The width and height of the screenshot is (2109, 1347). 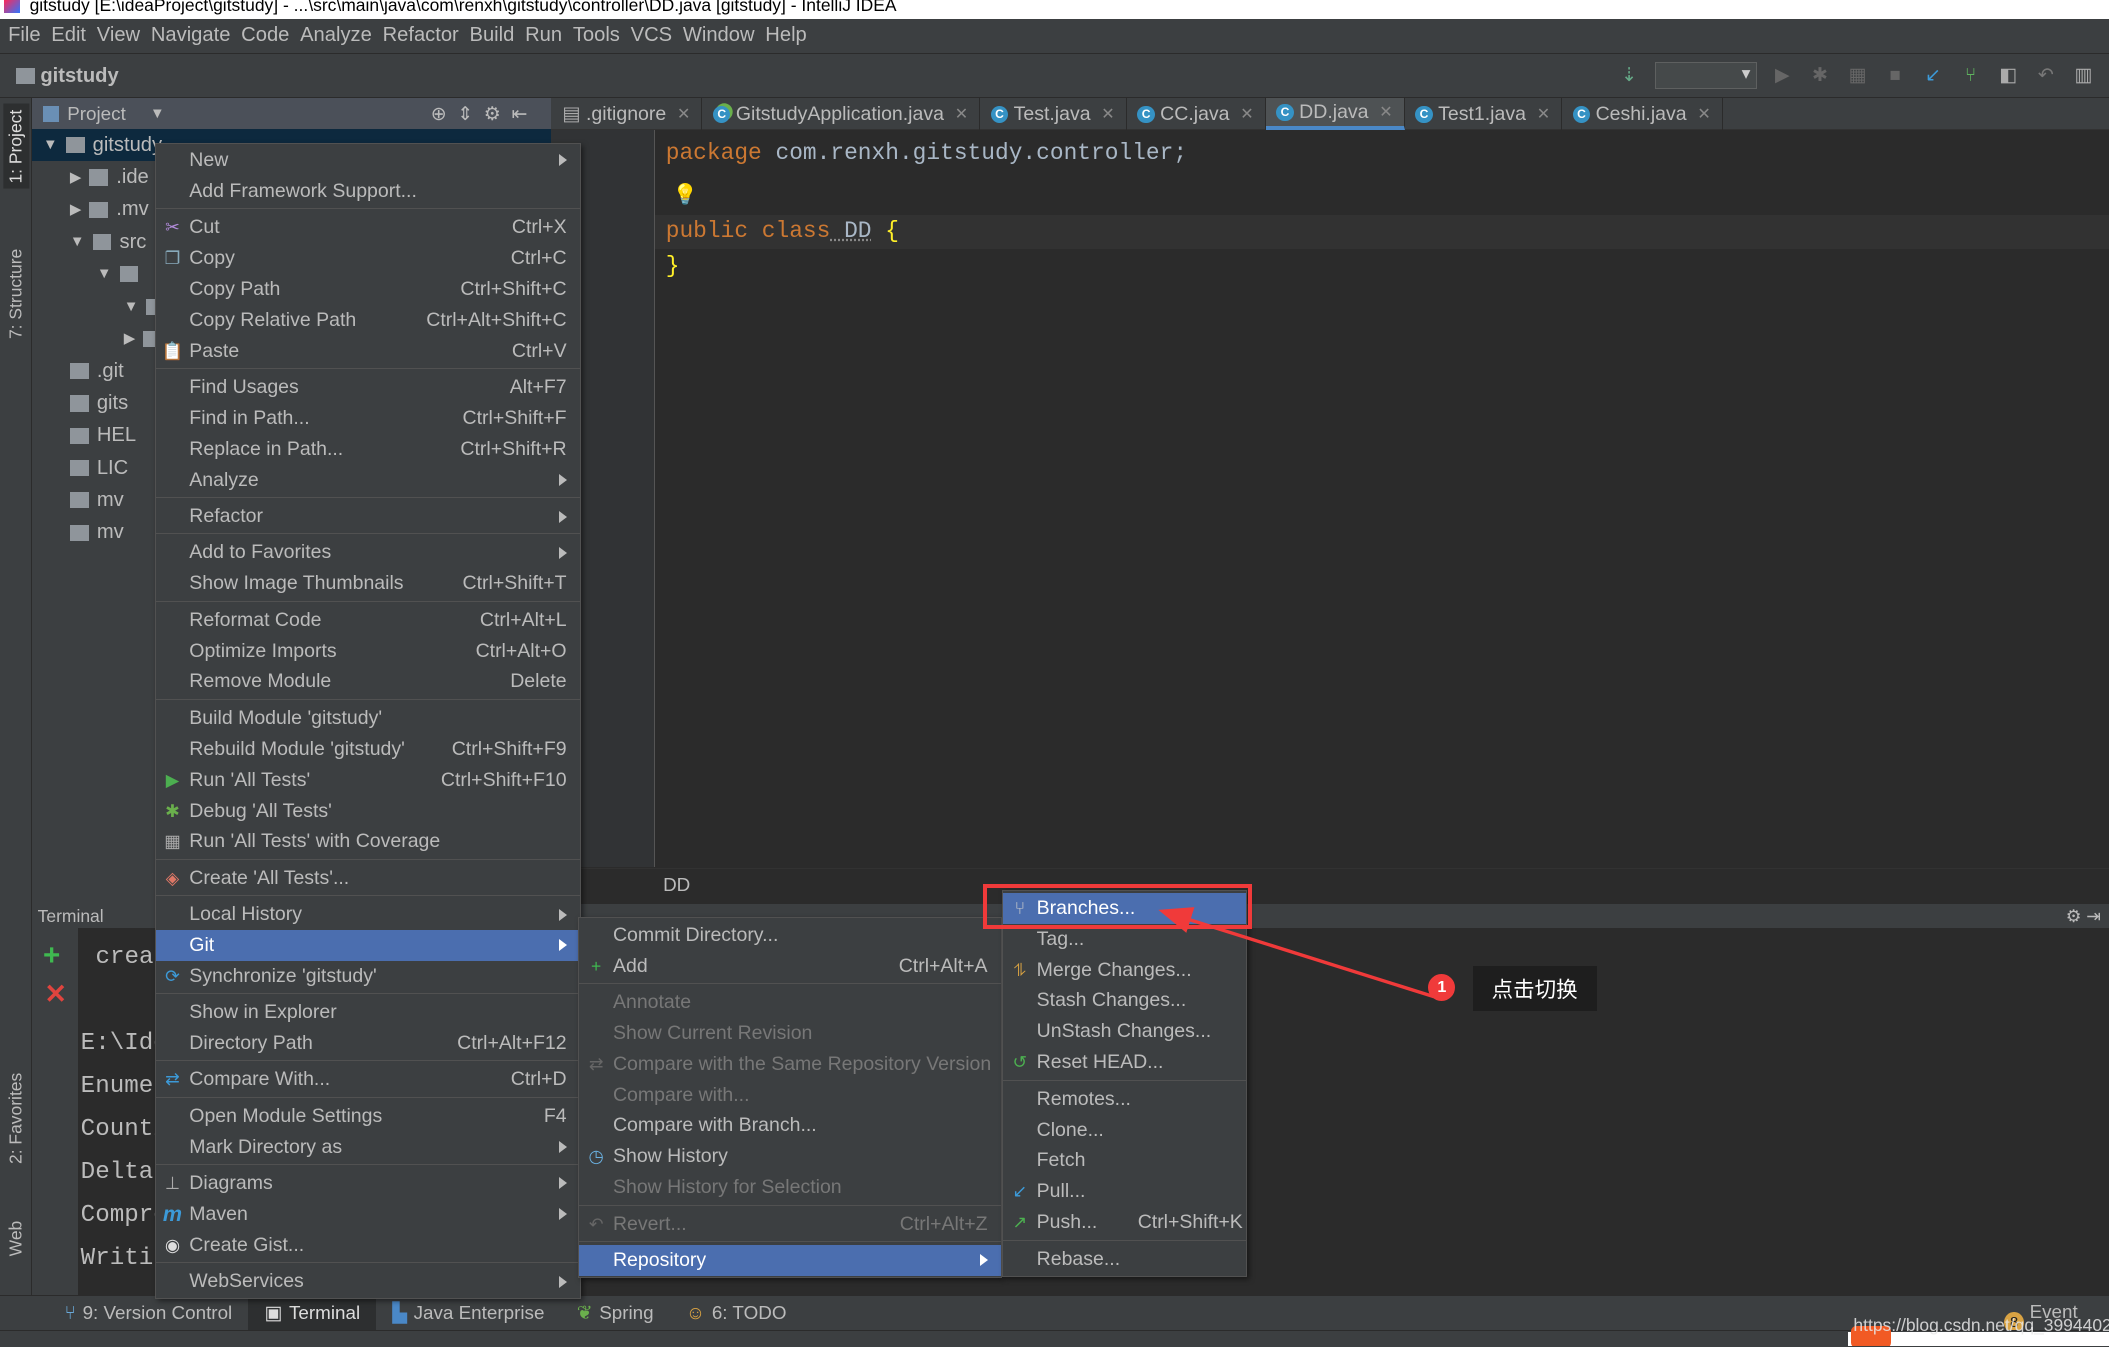 What do you see at coordinates (16, 1118) in the screenshot?
I see `tool-tab-favorites: 2: Favorites` at bounding box center [16, 1118].